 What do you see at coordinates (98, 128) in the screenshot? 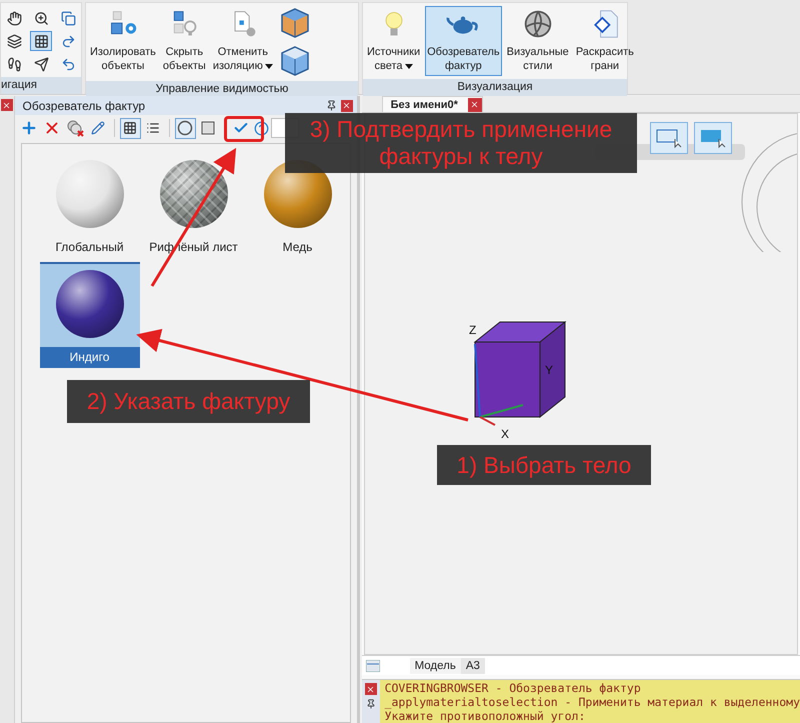
I see `pencil-icon` at bounding box center [98, 128].